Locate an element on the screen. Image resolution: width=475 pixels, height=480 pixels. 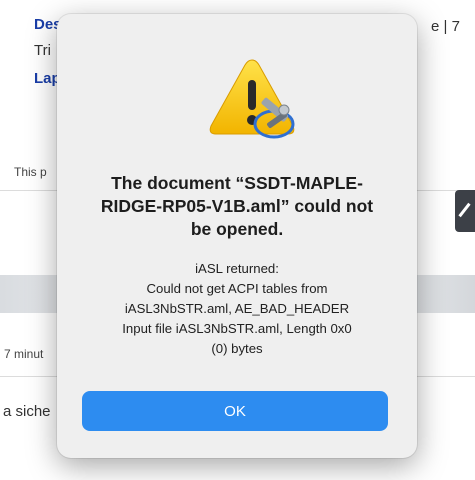
ok-button: OK is located at coordinates (235, 411).